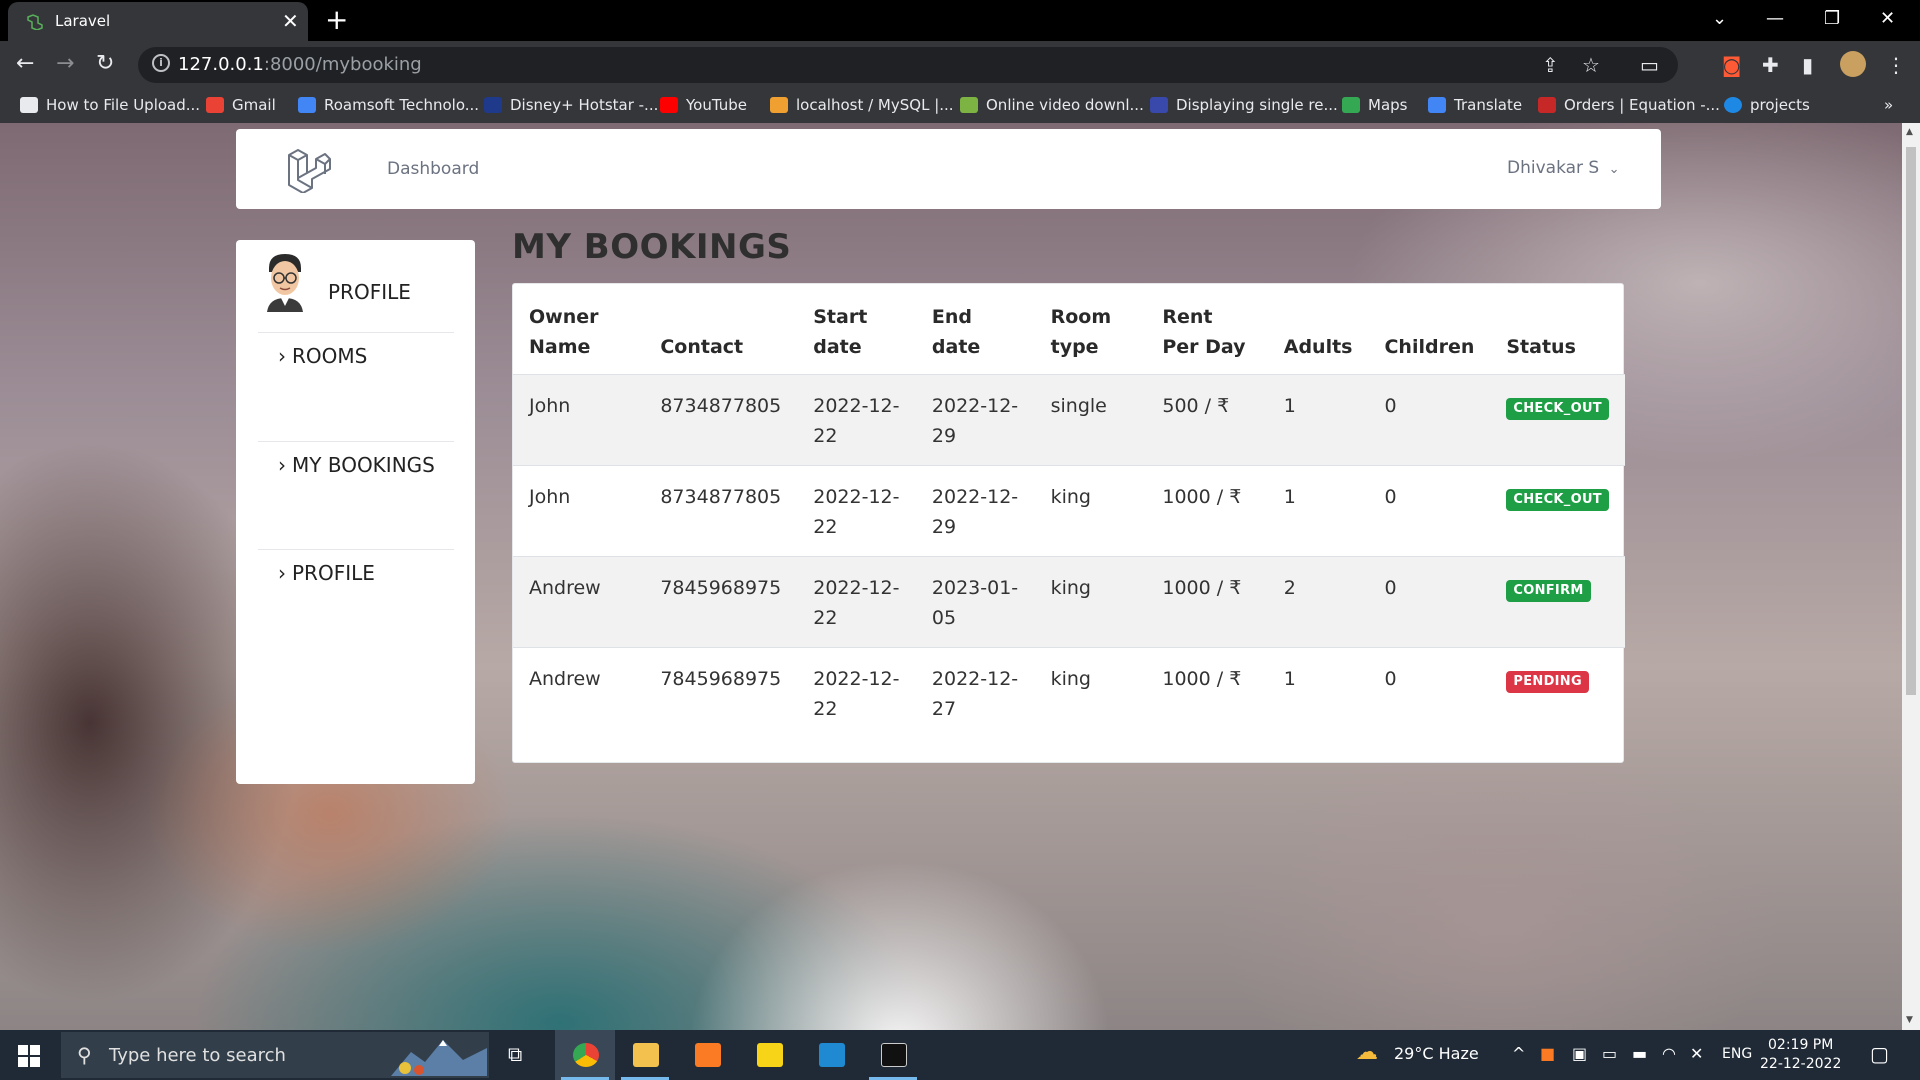 The image size is (1920, 1080). I want to click on sidebar-item-label: ROOMS, so click(330, 356).